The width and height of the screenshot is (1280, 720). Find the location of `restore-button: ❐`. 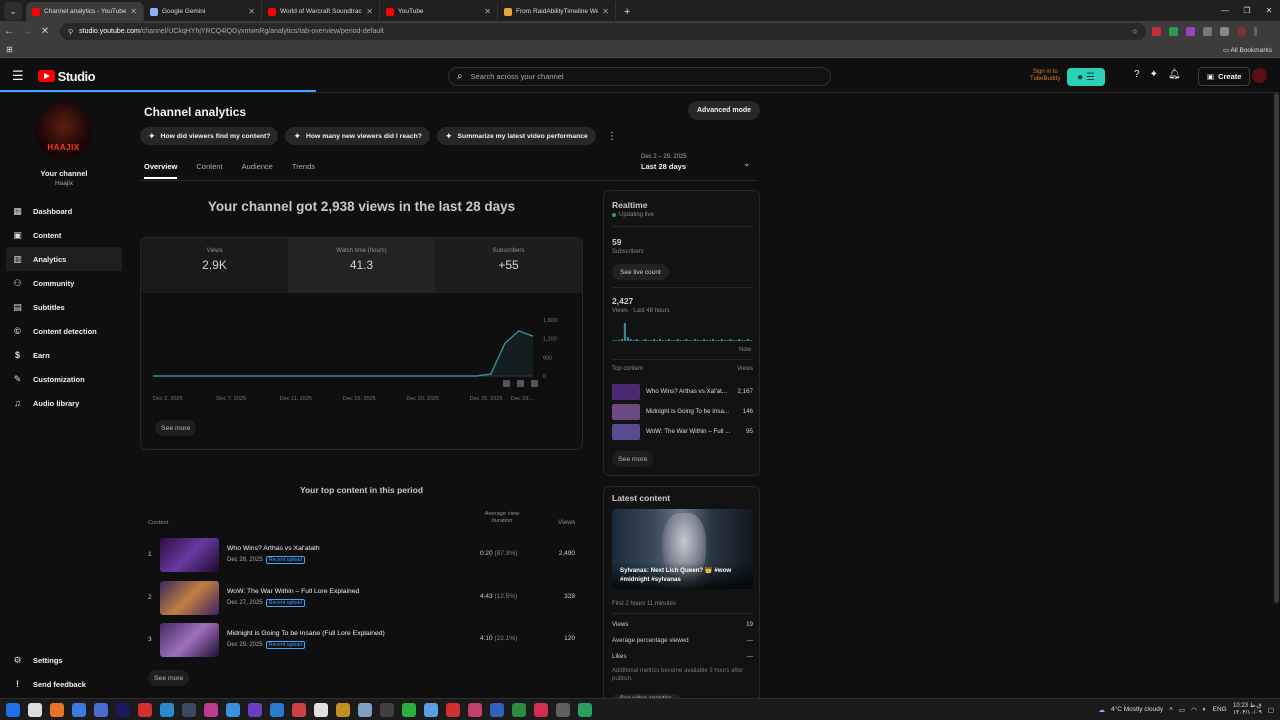

restore-button: ❐ is located at coordinates (1247, 10).